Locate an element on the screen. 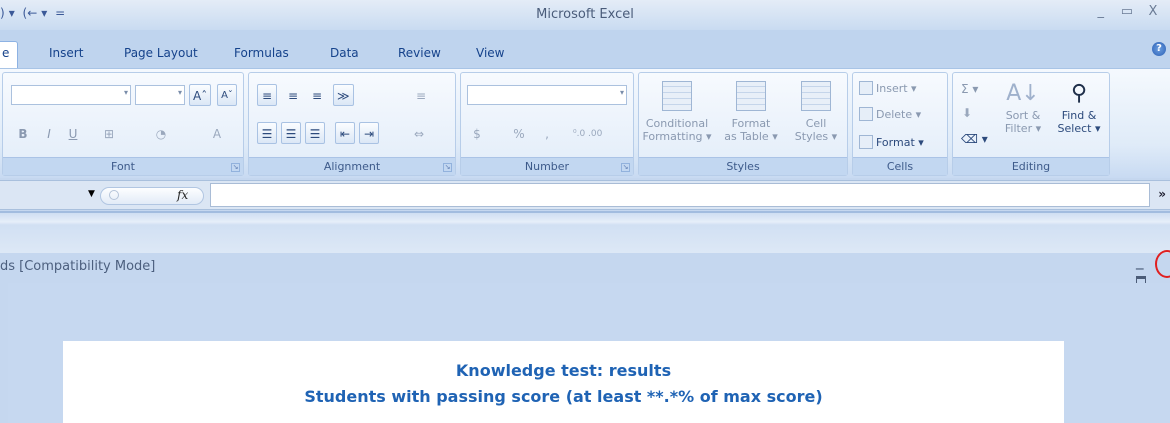 Image resolution: width=1170 pixels, height=423 pixels. cells-group-label: Cells is located at coordinates (900, 166).